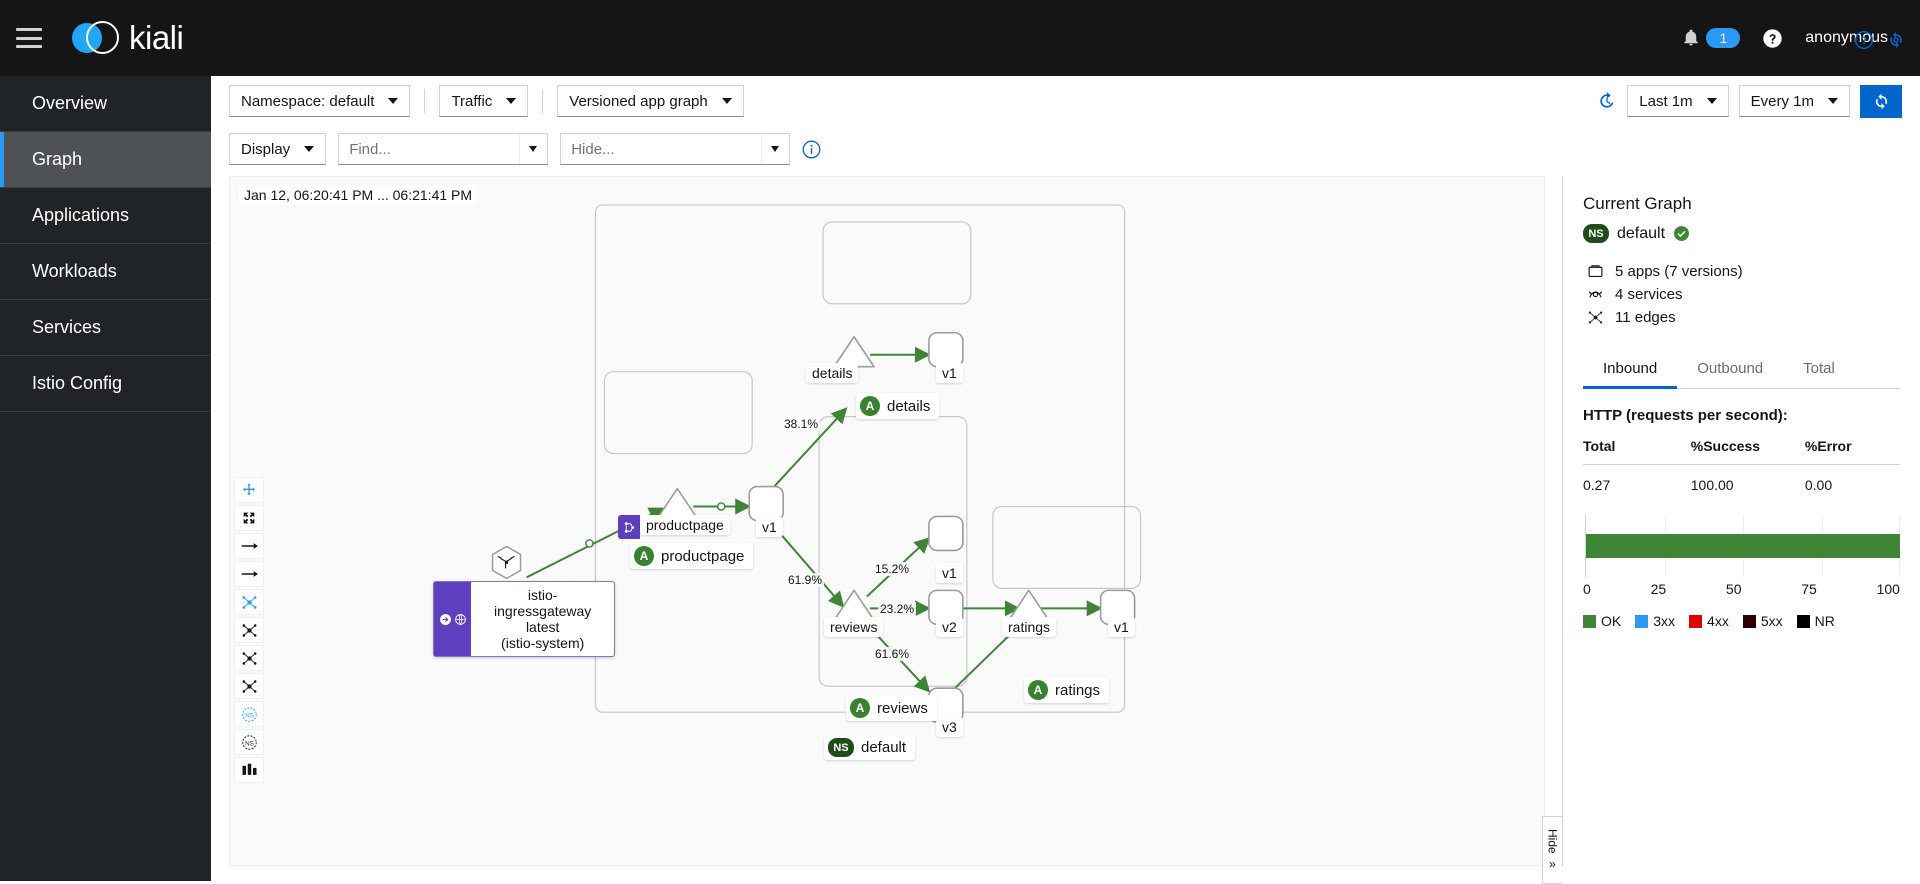 The width and height of the screenshot is (1920, 884). I want to click on node-label-productpage-service: productpage, so click(685, 525).